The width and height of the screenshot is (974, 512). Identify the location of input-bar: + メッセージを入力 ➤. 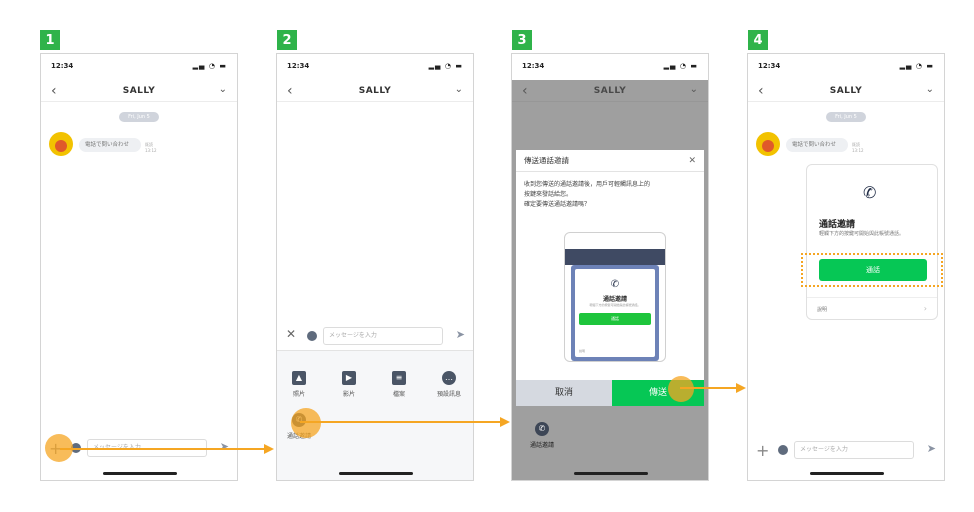
(846, 450).